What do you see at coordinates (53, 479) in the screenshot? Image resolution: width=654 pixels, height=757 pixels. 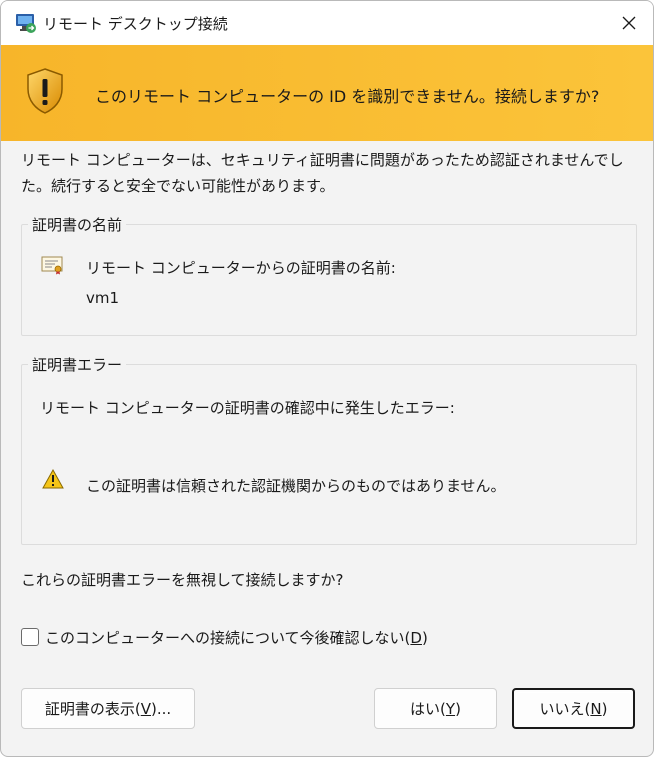 I see `warning-icon` at bounding box center [53, 479].